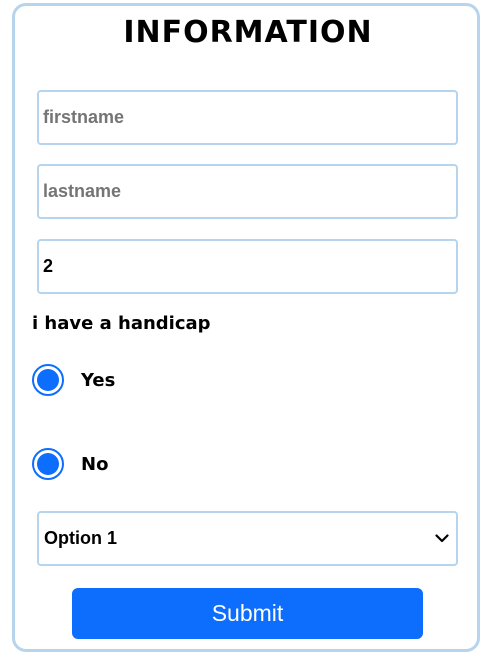 Image resolution: width=496 pixels, height=660 pixels. What do you see at coordinates (70, 464) in the screenshot?
I see `radio-option-no: No` at bounding box center [70, 464].